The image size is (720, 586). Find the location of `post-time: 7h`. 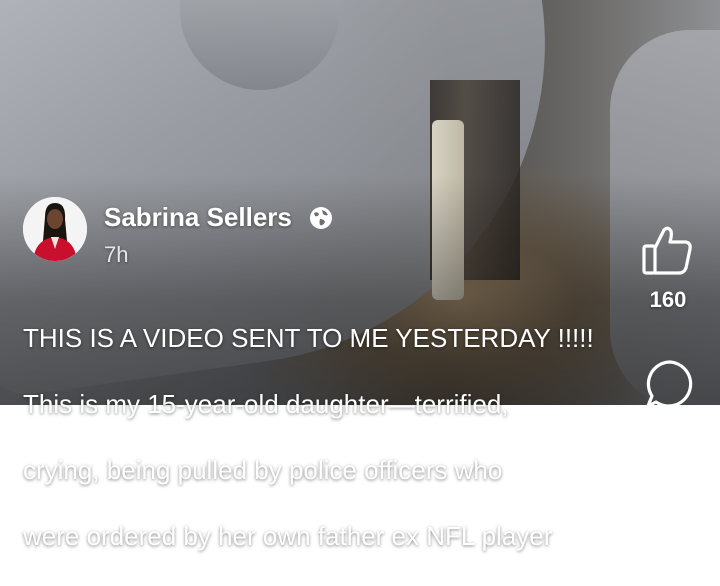

post-time: 7h is located at coordinates (116, 254).